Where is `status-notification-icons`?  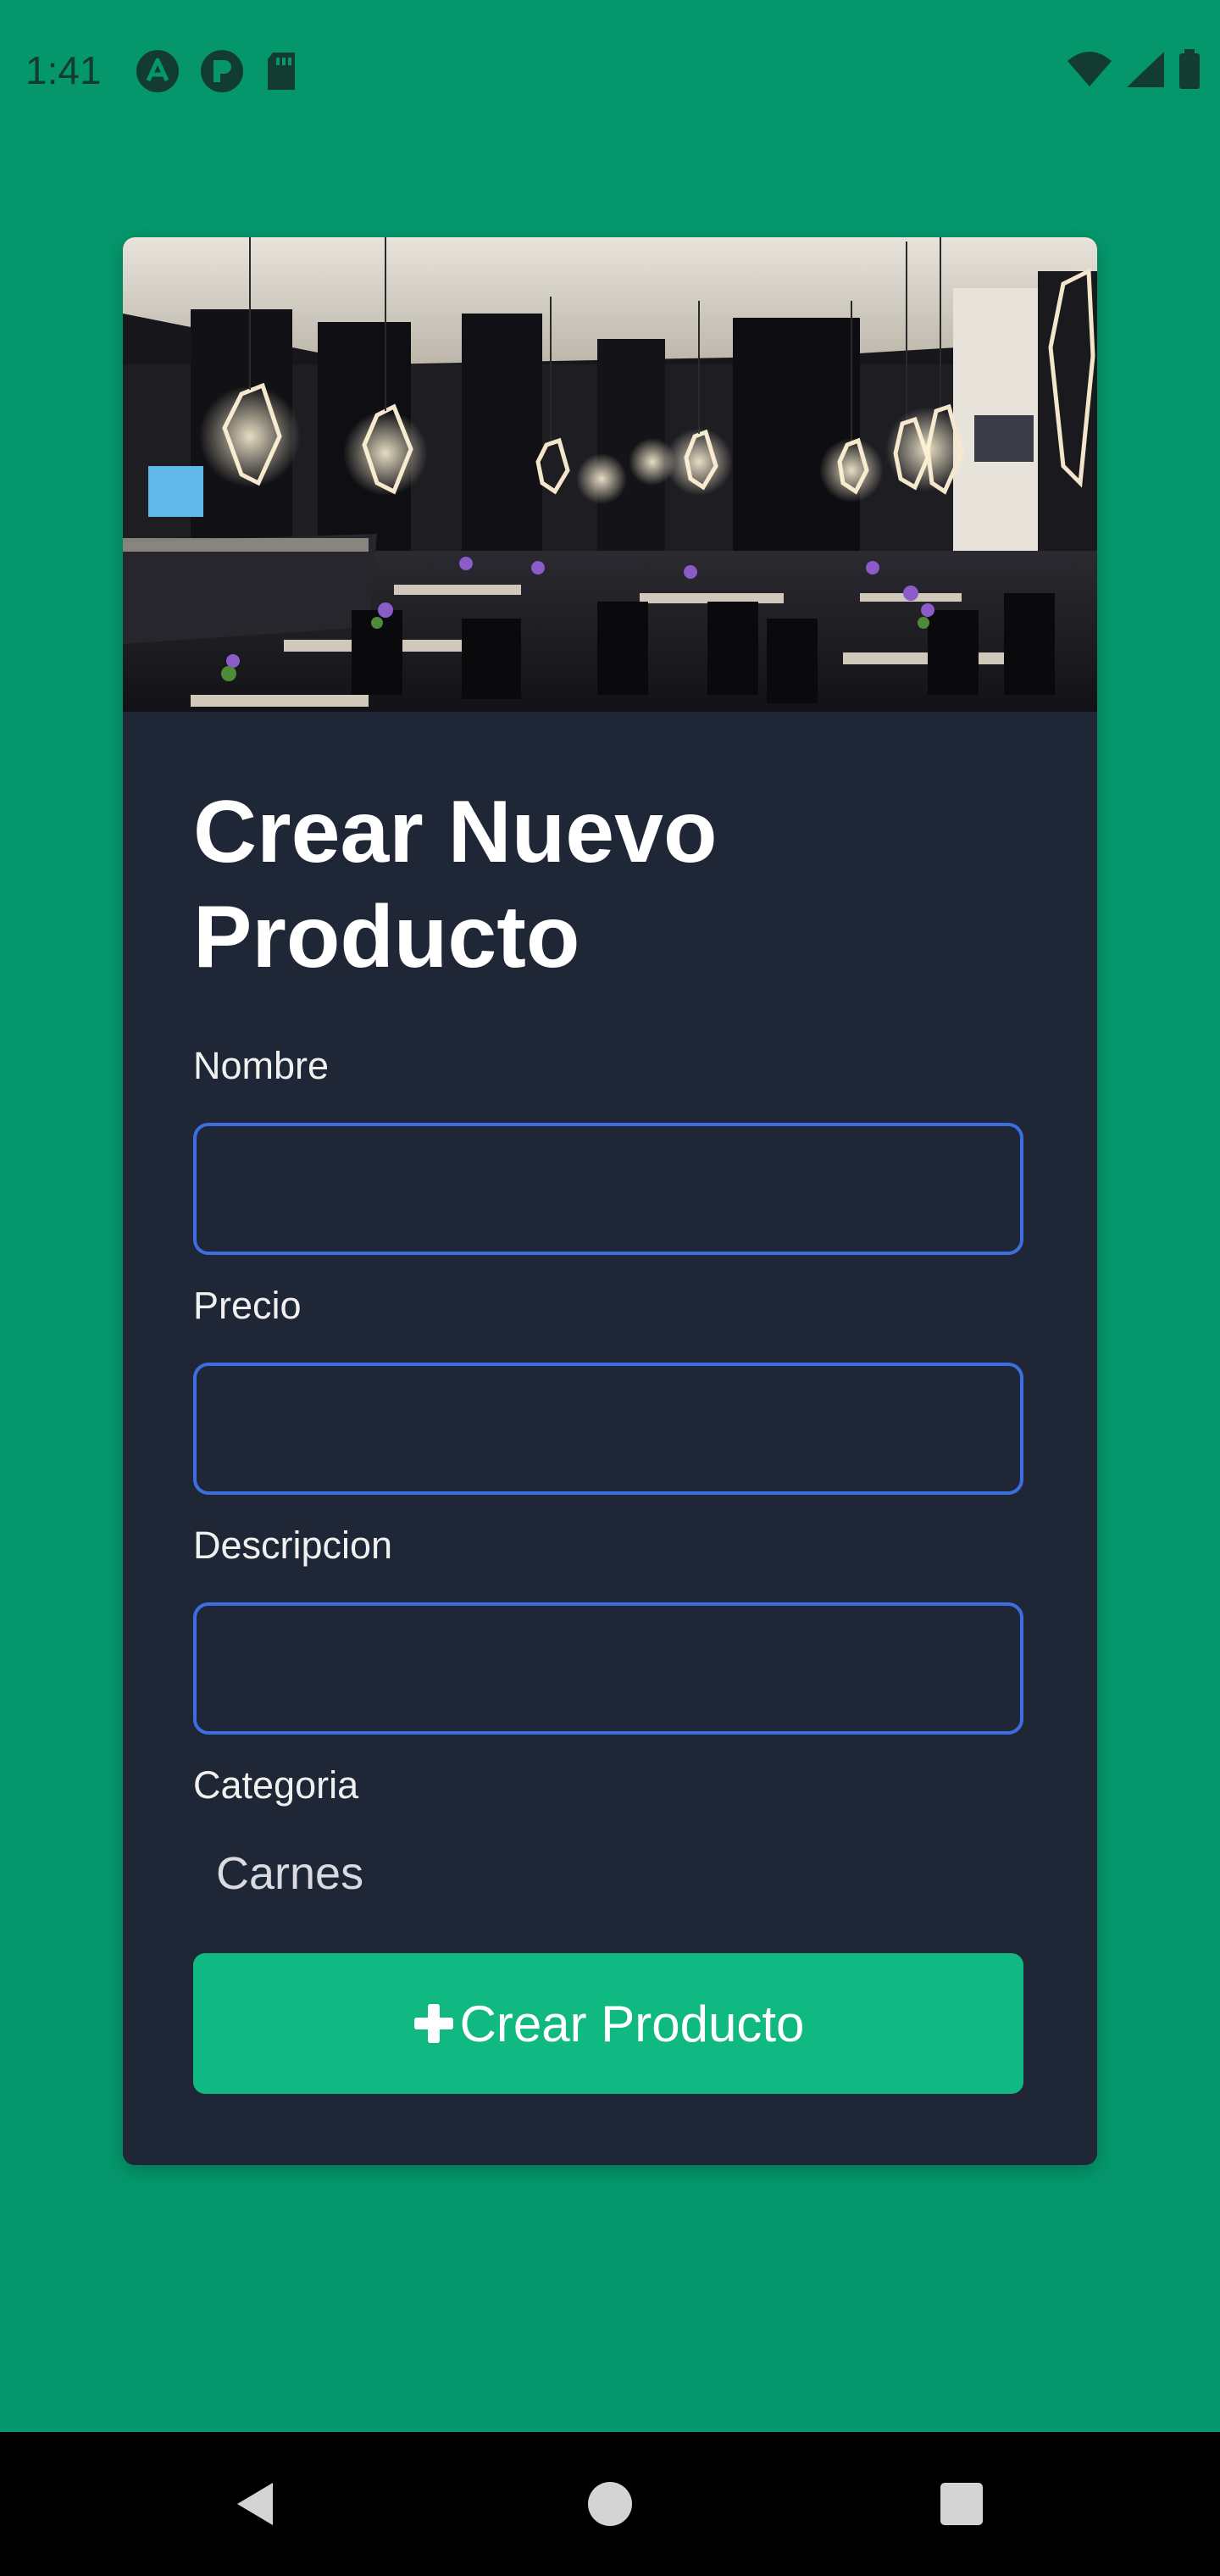
status-notification-icons is located at coordinates (217, 71).